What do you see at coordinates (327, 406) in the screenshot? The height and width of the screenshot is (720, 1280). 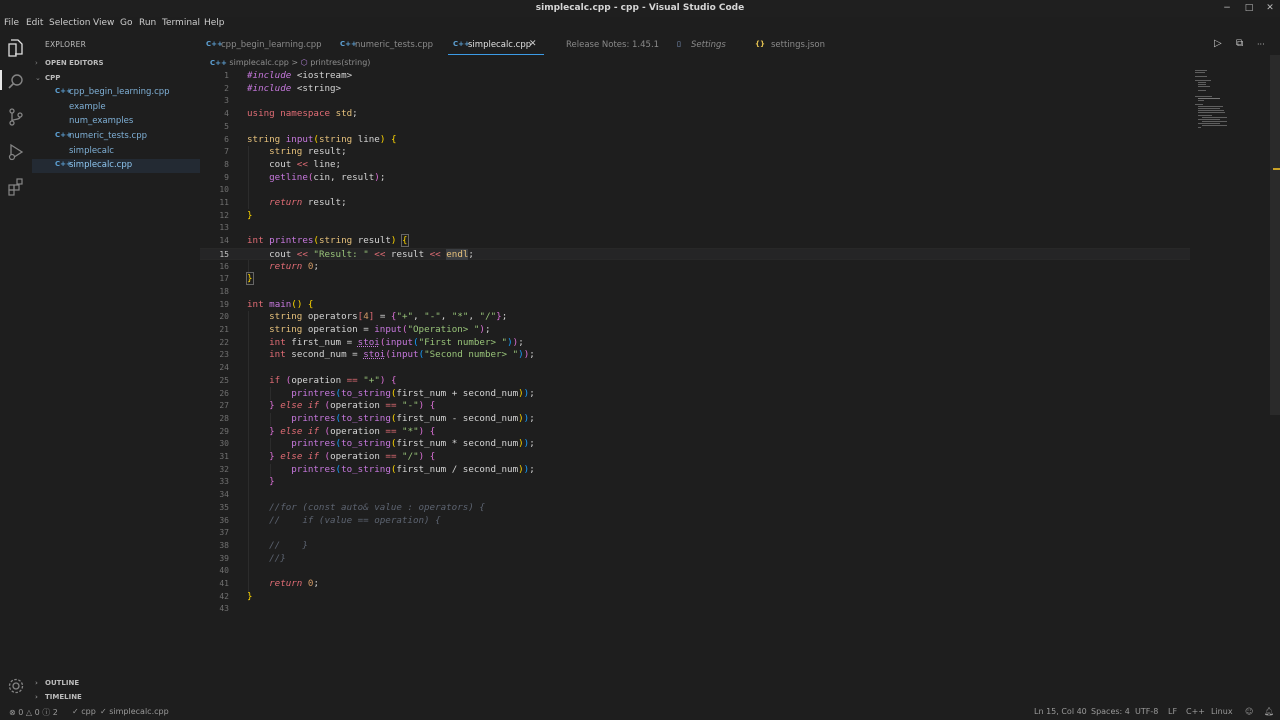 I see `code-line: 27 } else if (operation == "-") {` at bounding box center [327, 406].